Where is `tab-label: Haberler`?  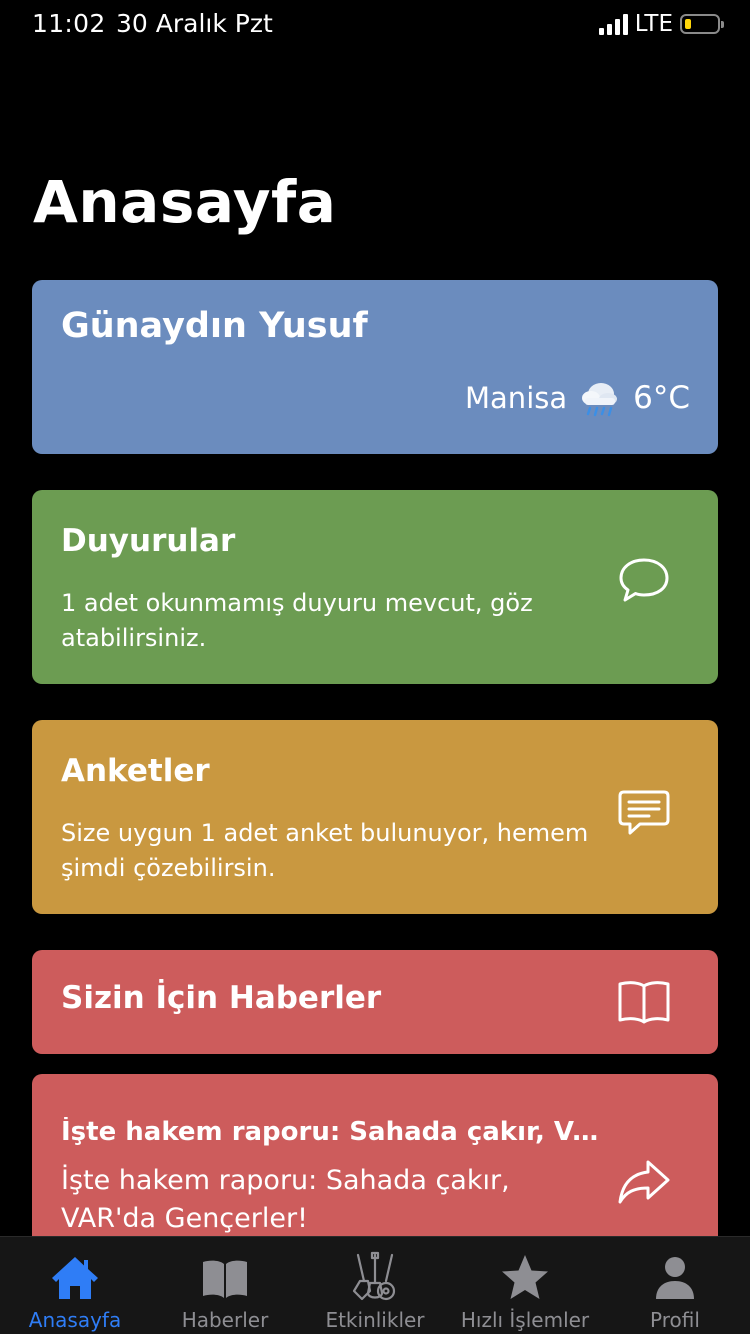 tab-label: Haberler is located at coordinates (225, 1320).